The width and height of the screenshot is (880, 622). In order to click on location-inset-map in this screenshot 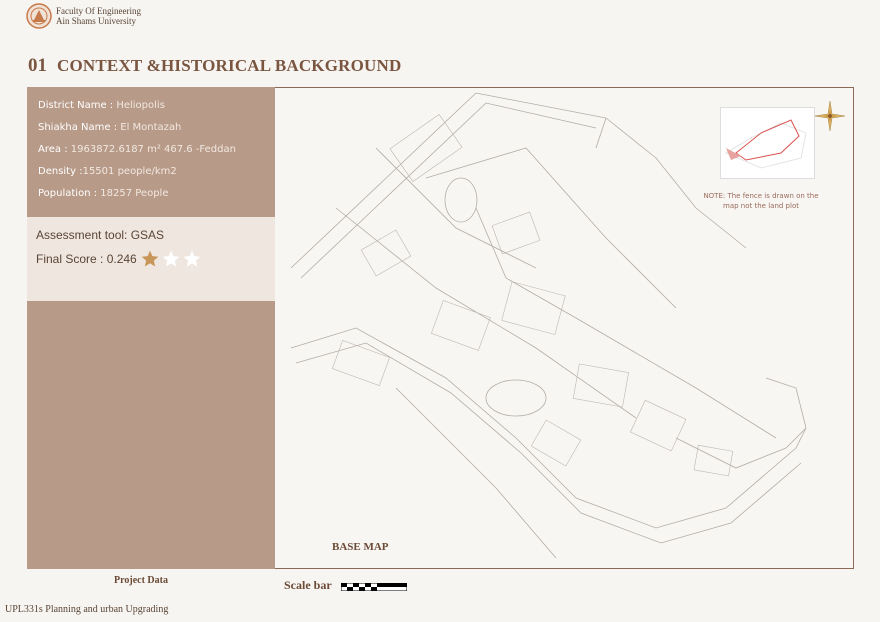, I will do `click(767, 143)`.